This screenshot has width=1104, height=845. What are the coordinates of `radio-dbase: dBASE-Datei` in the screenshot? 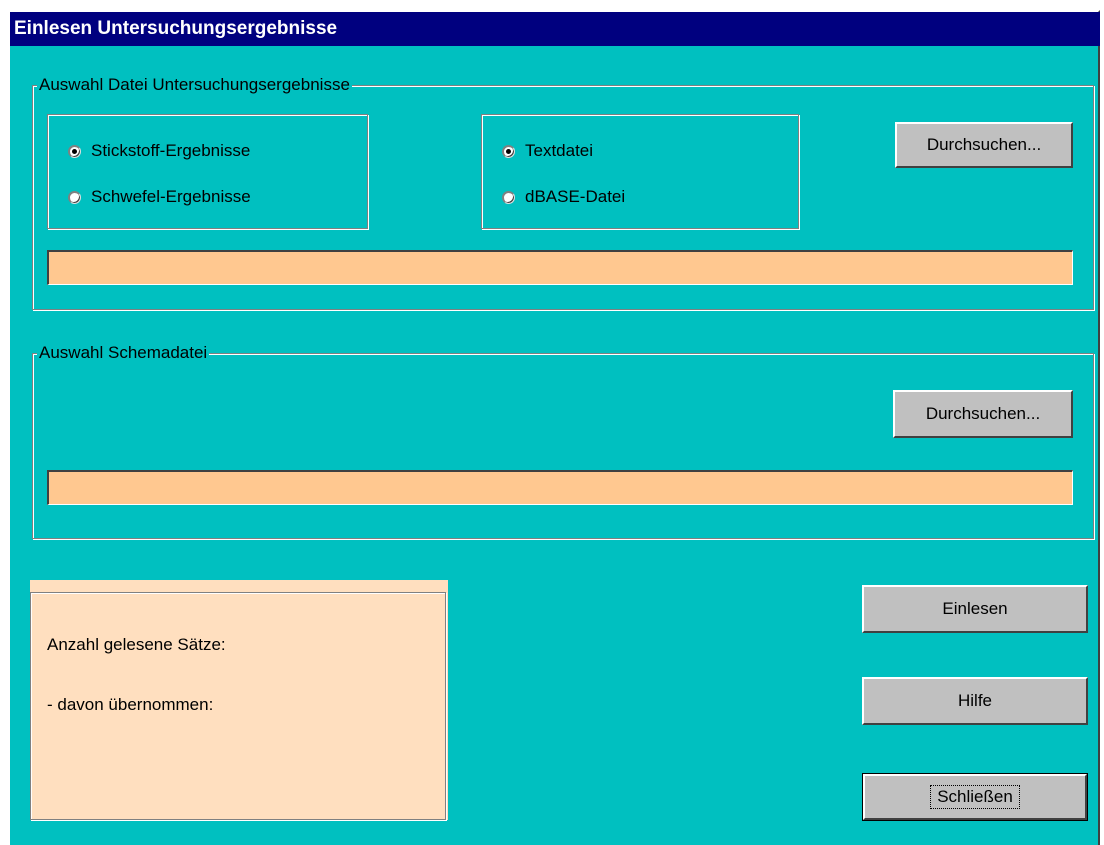 It's located at (563, 197).